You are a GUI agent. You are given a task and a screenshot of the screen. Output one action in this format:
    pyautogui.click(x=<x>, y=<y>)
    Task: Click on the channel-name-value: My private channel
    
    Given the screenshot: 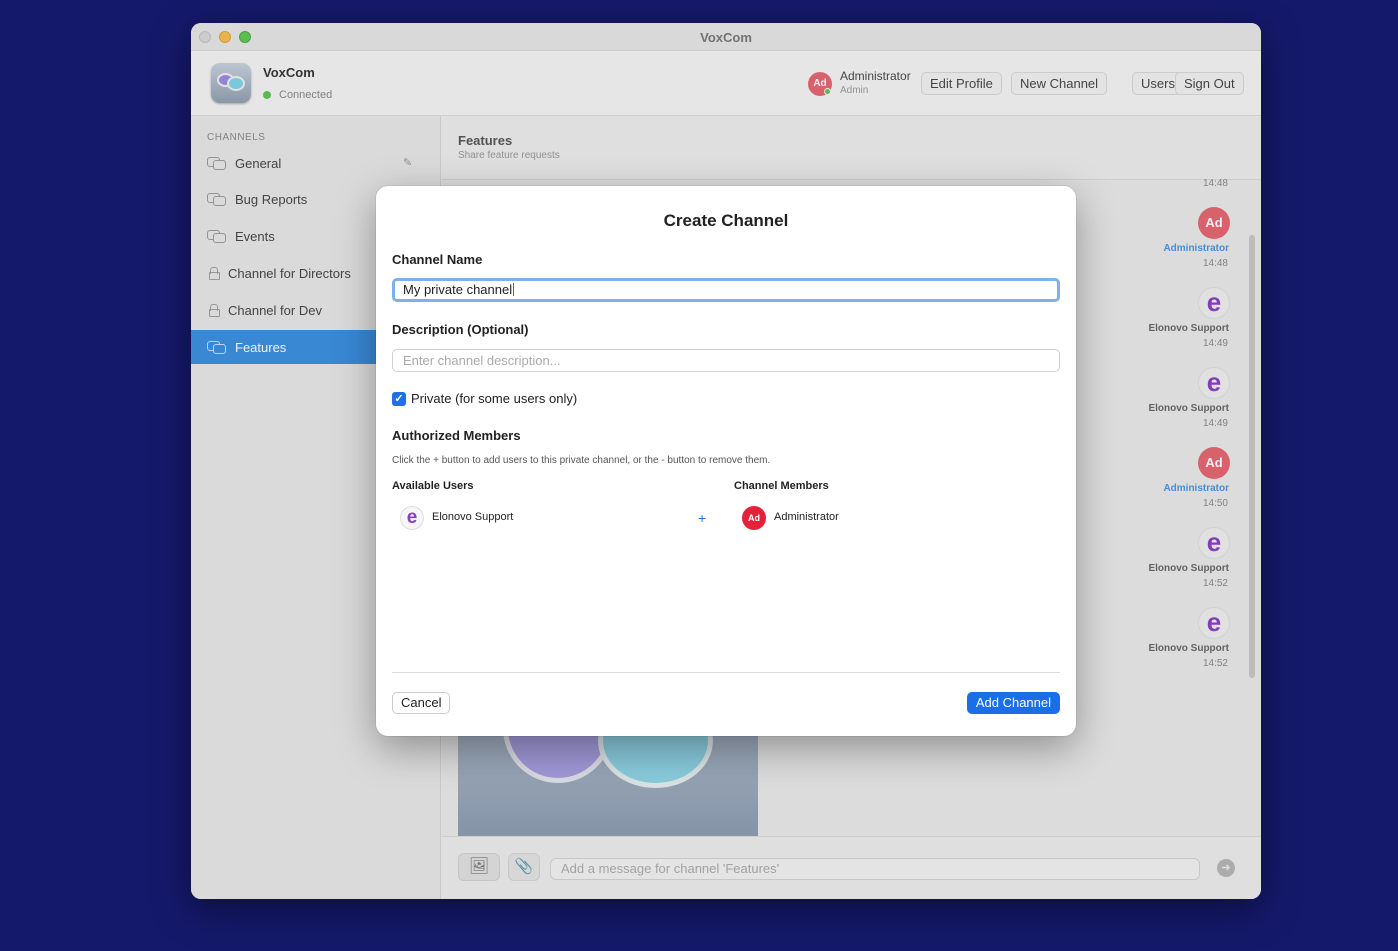 What is the action you would take?
    pyautogui.click(x=458, y=289)
    